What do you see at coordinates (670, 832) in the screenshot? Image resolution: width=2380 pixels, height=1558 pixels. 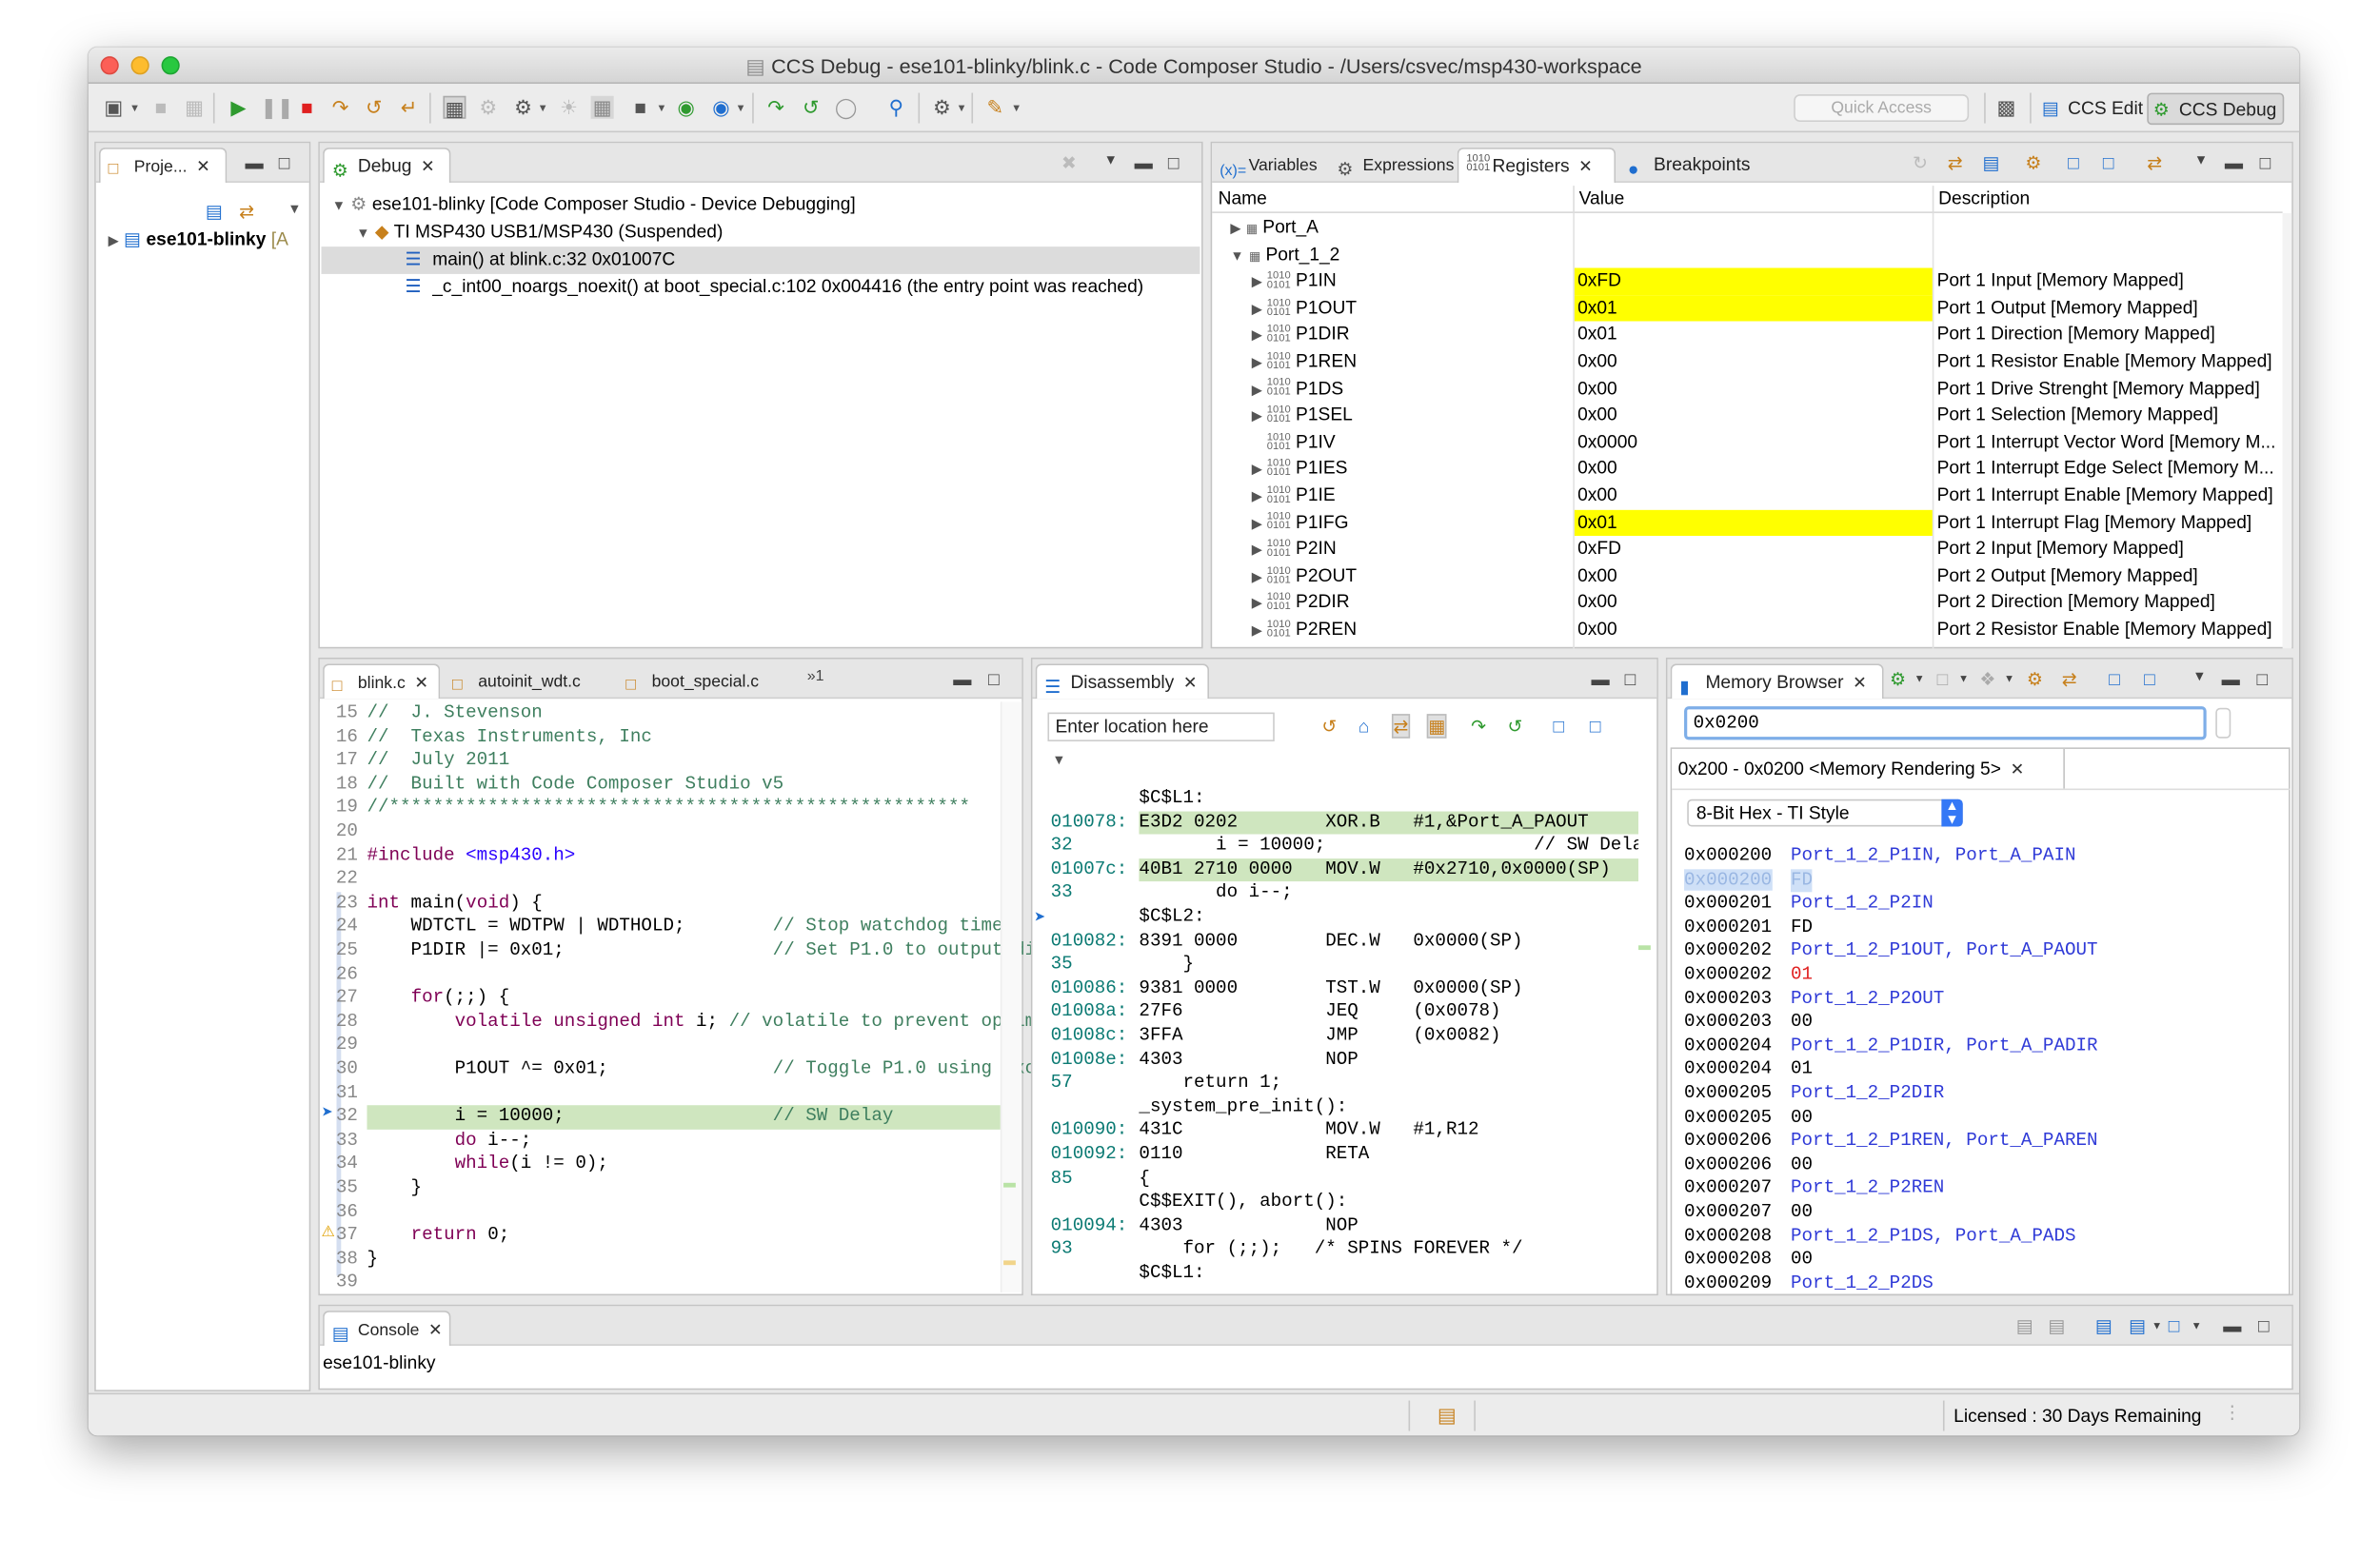 I see `code-line: 20` at bounding box center [670, 832].